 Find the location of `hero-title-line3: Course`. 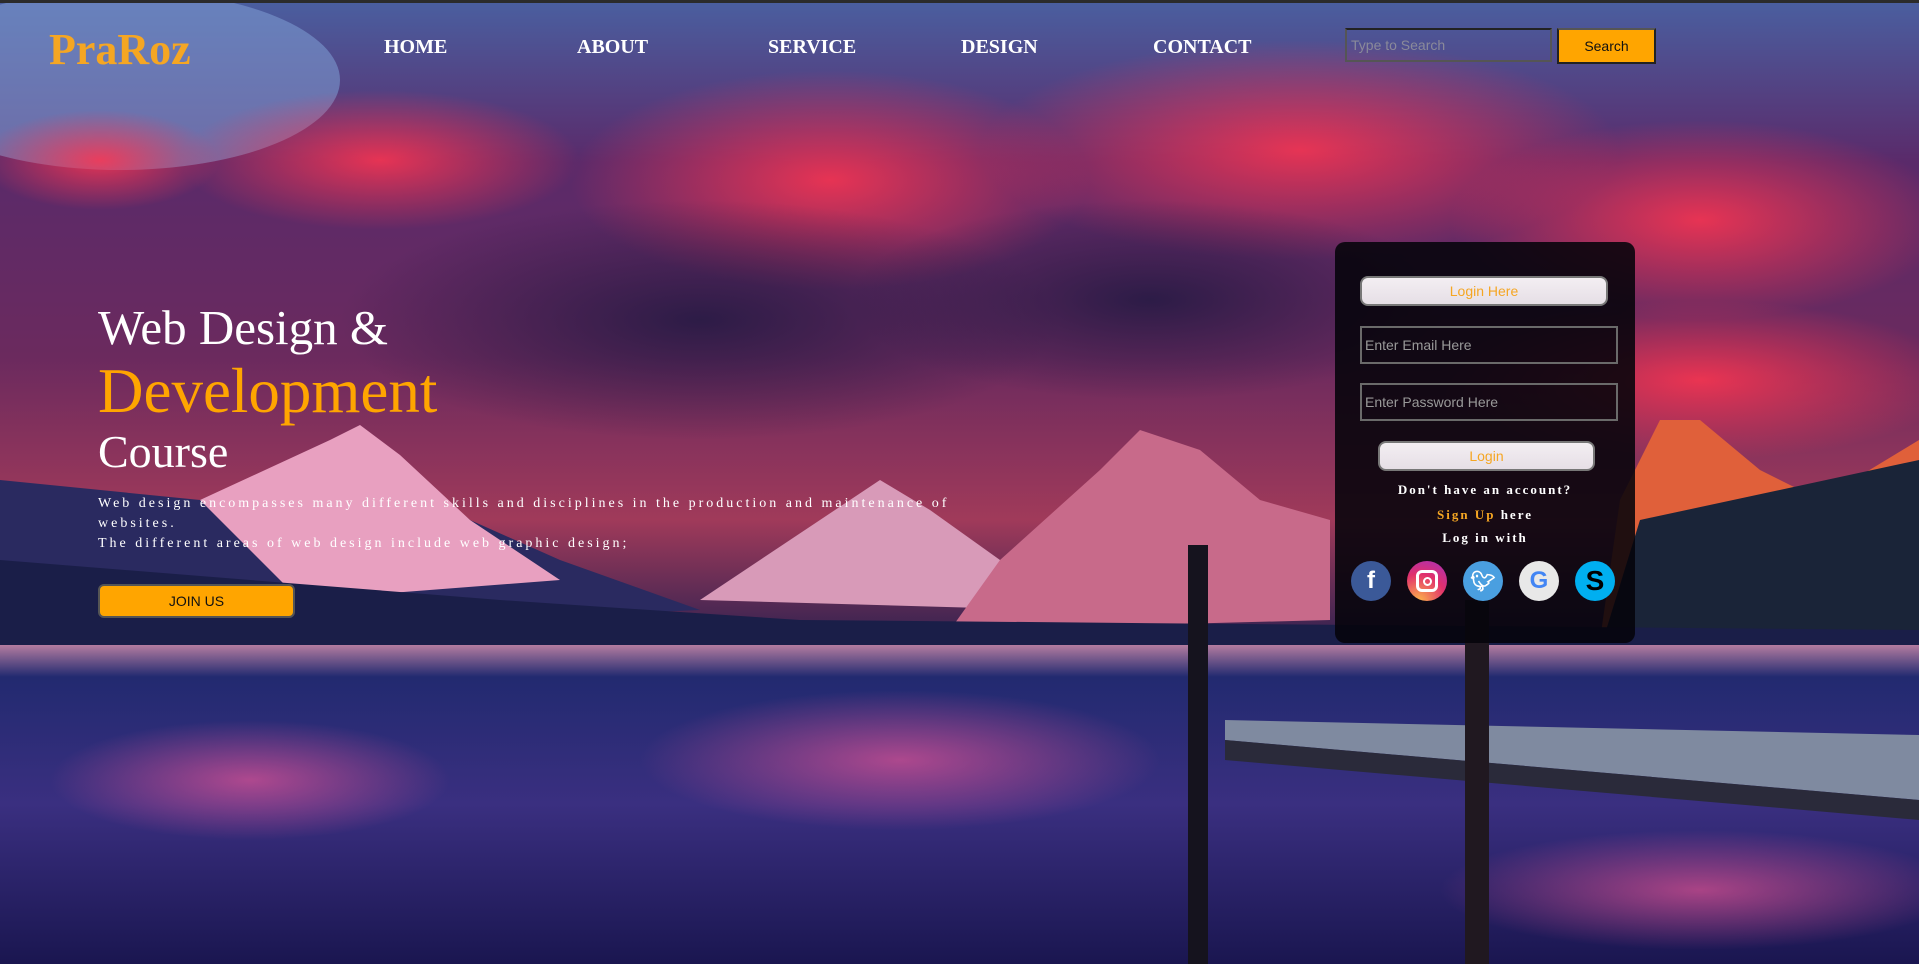

hero-title-line3: Course is located at coordinates (163, 451).